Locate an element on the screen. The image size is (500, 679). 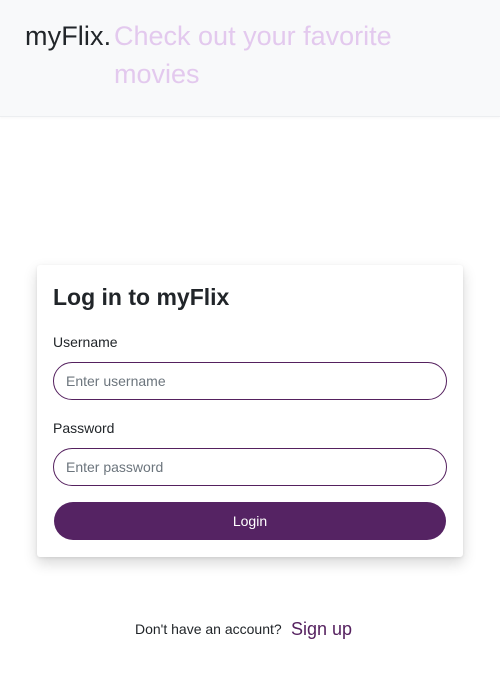
signup-link: Sign up is located at coordinates (321, 629).